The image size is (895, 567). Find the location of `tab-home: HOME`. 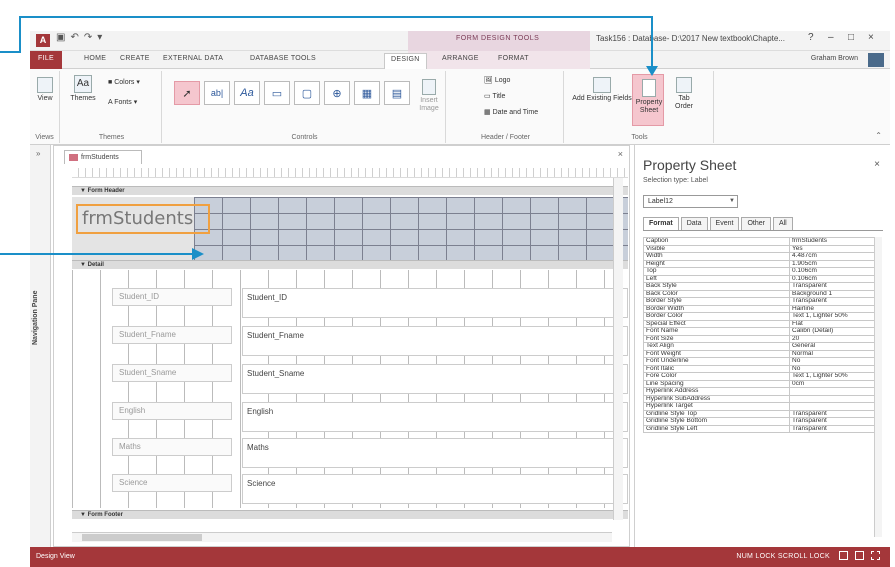

tab-home: HOME is located at coordinates (95, 58).